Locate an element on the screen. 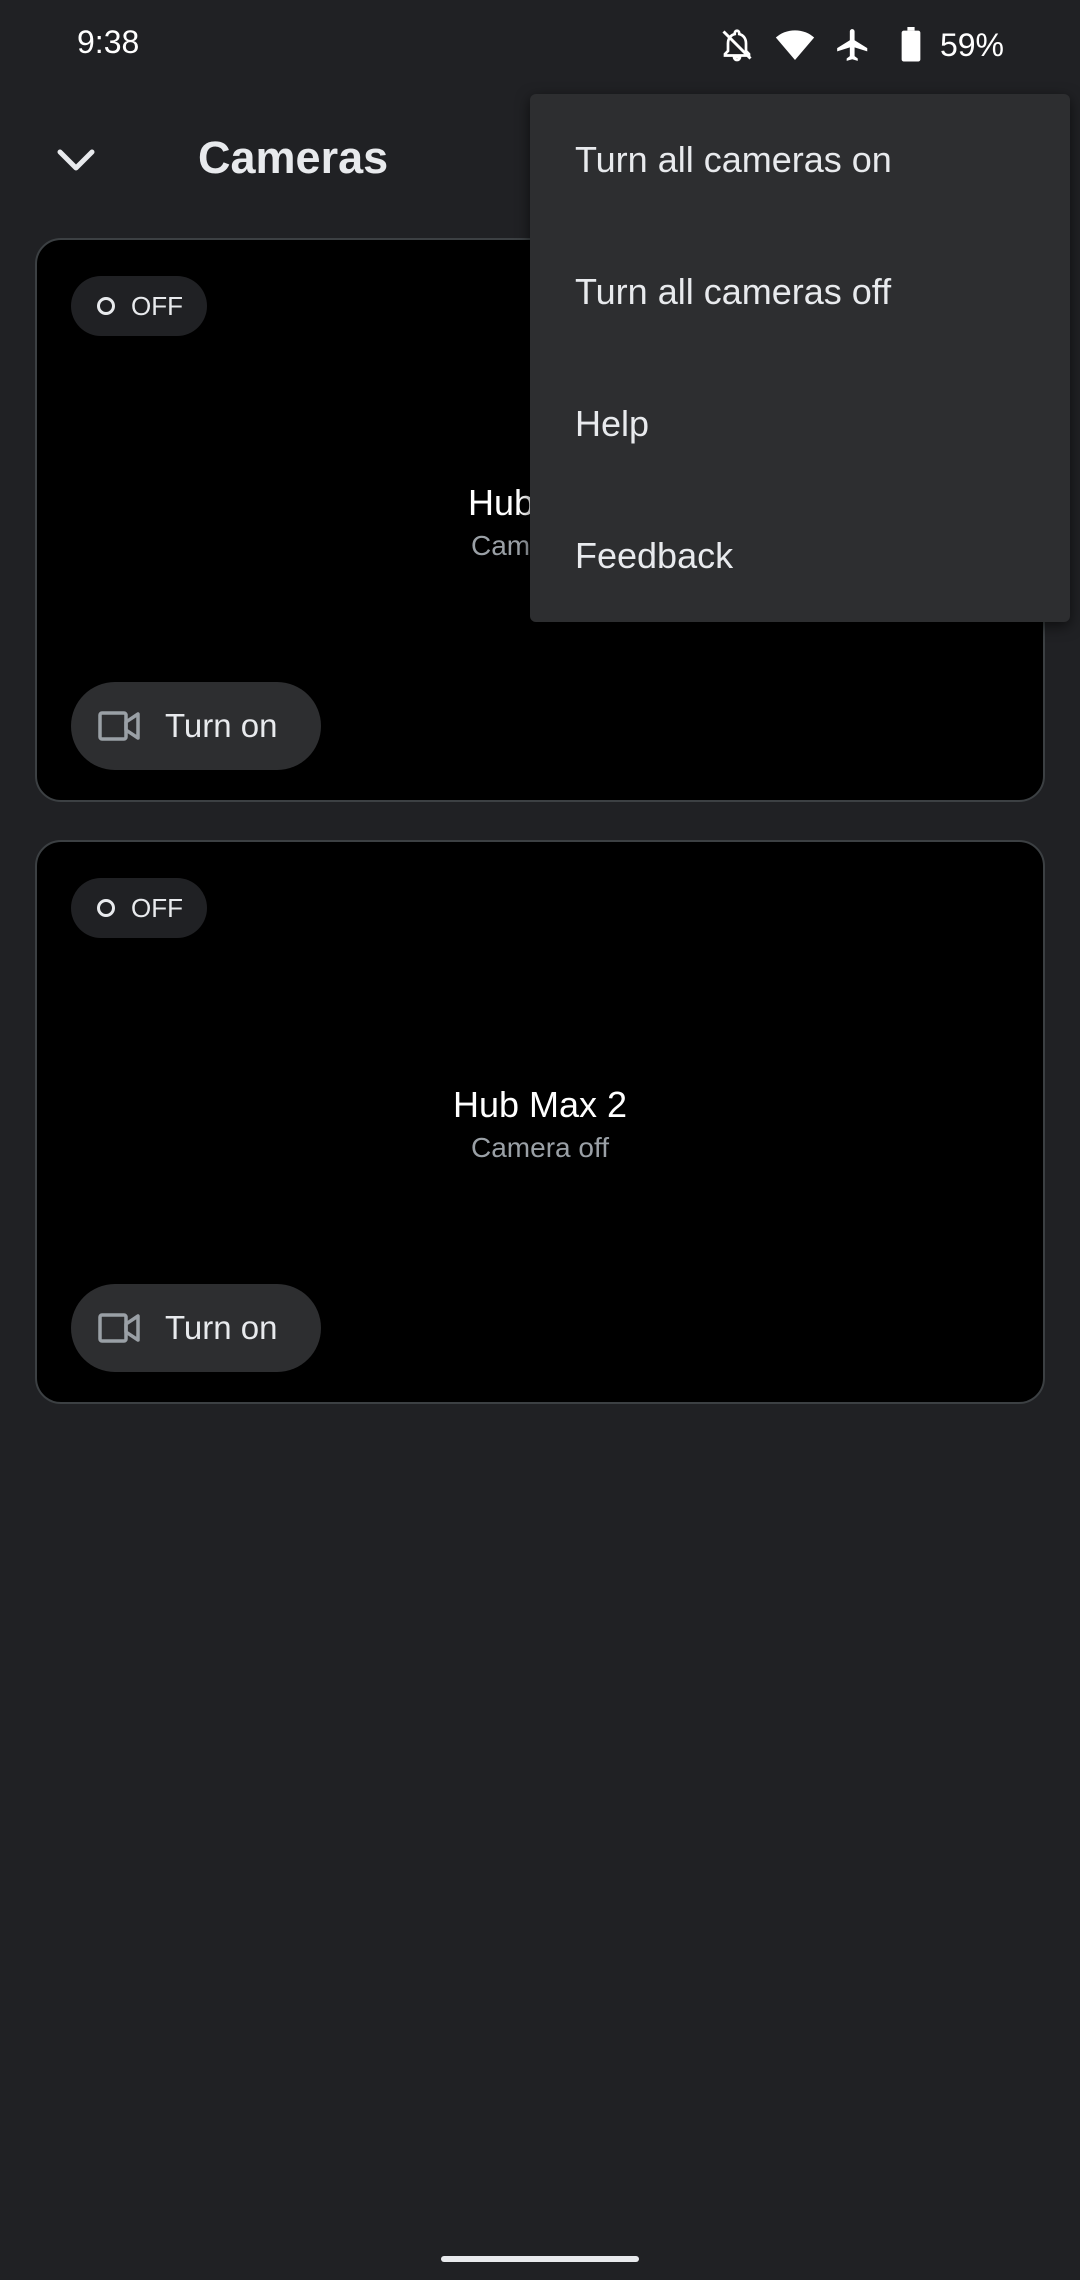 The width and height of the screenshot is (1080, 2280). page-title: Cameras is located at coordinates (293, 157).